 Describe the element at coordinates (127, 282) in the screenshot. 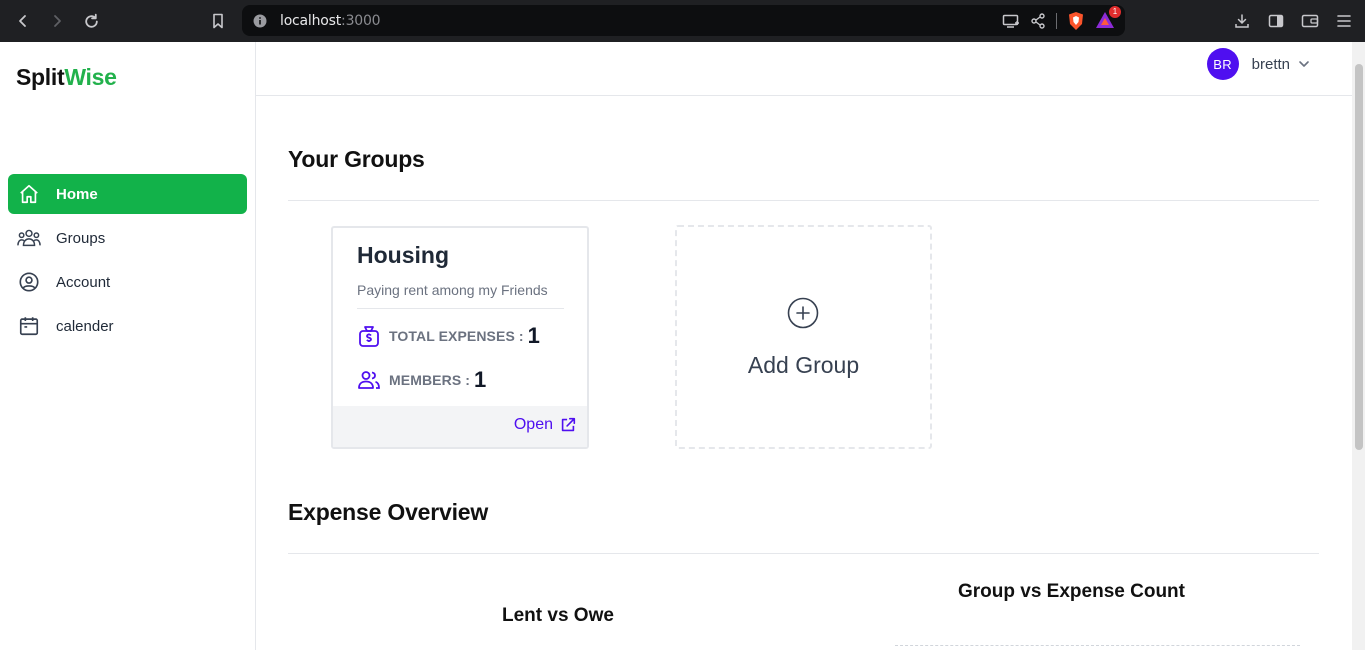

I see `sidebar-item-account: Account` at that location.